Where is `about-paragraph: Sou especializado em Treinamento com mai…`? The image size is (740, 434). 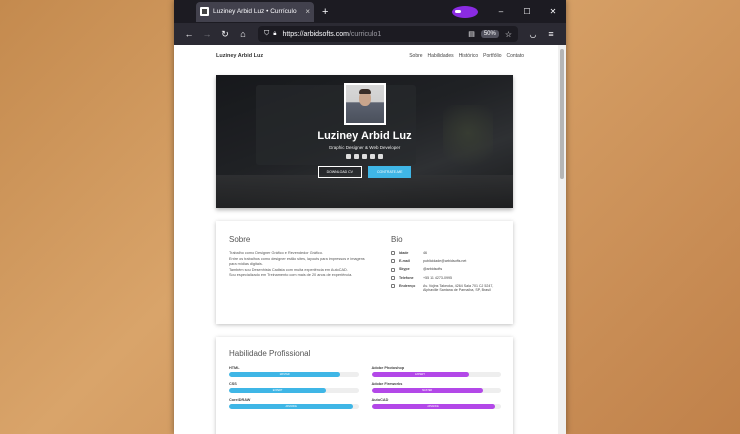
about-paragraph: Sou especializado em Treinamento com mai… is located at coordinates (291, 275).